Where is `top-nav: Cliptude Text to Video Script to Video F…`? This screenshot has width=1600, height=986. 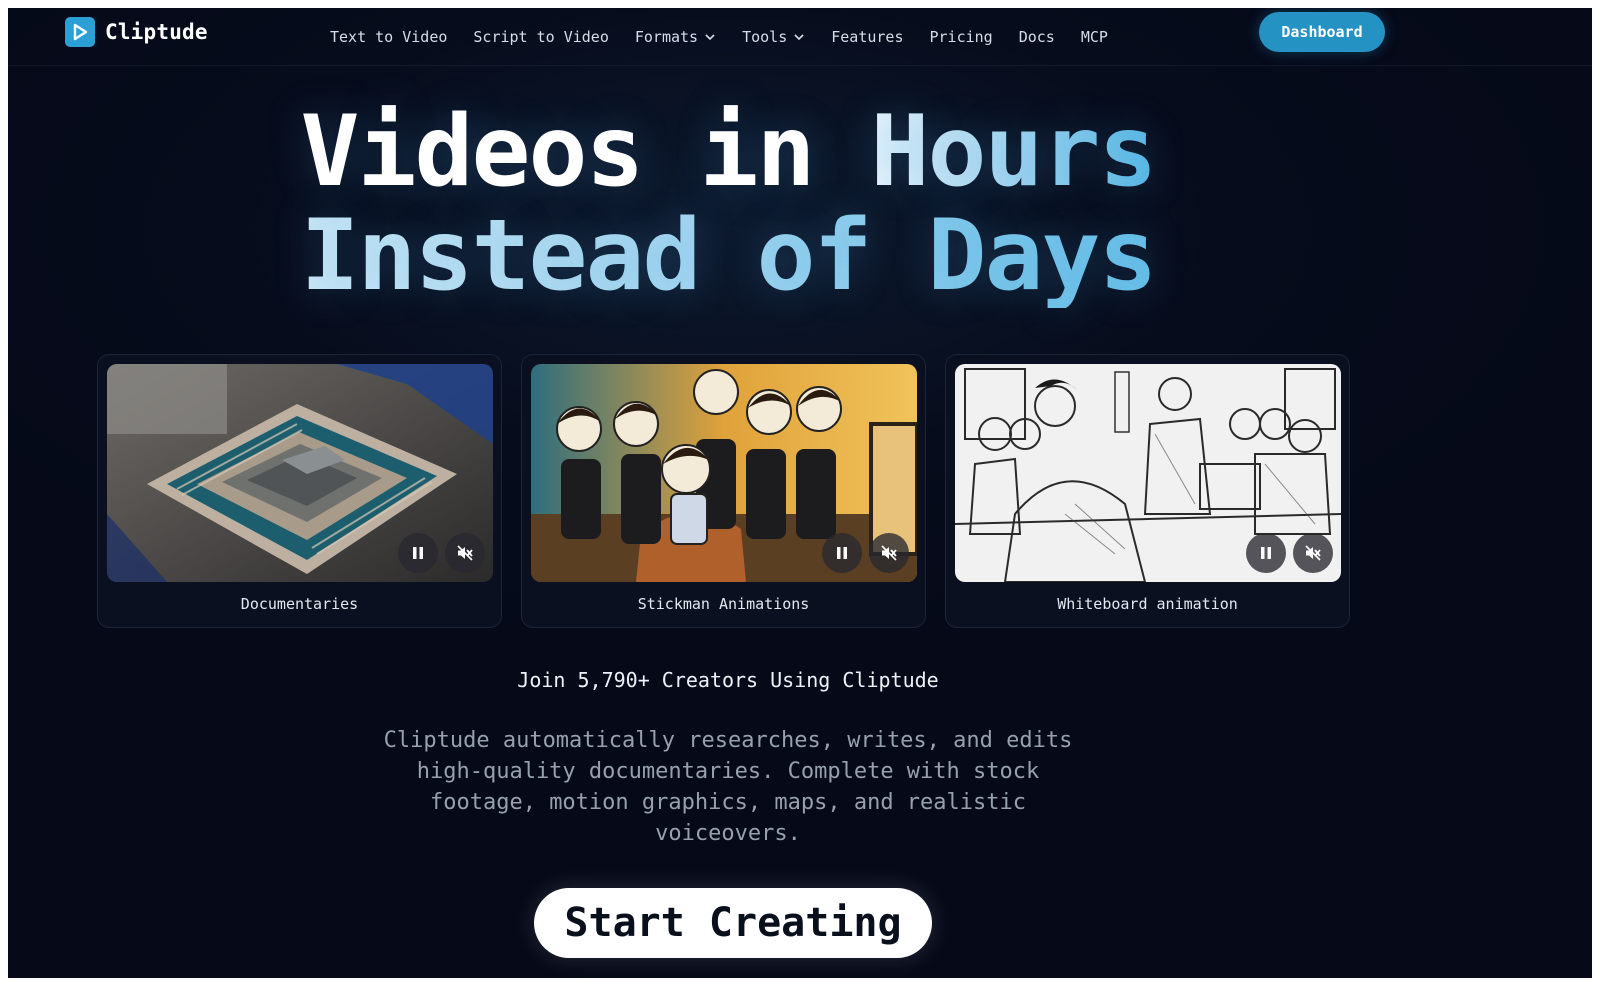 top-nav: Cliptude Text to Video Script to Video F… is located at coordinates (800, 37).